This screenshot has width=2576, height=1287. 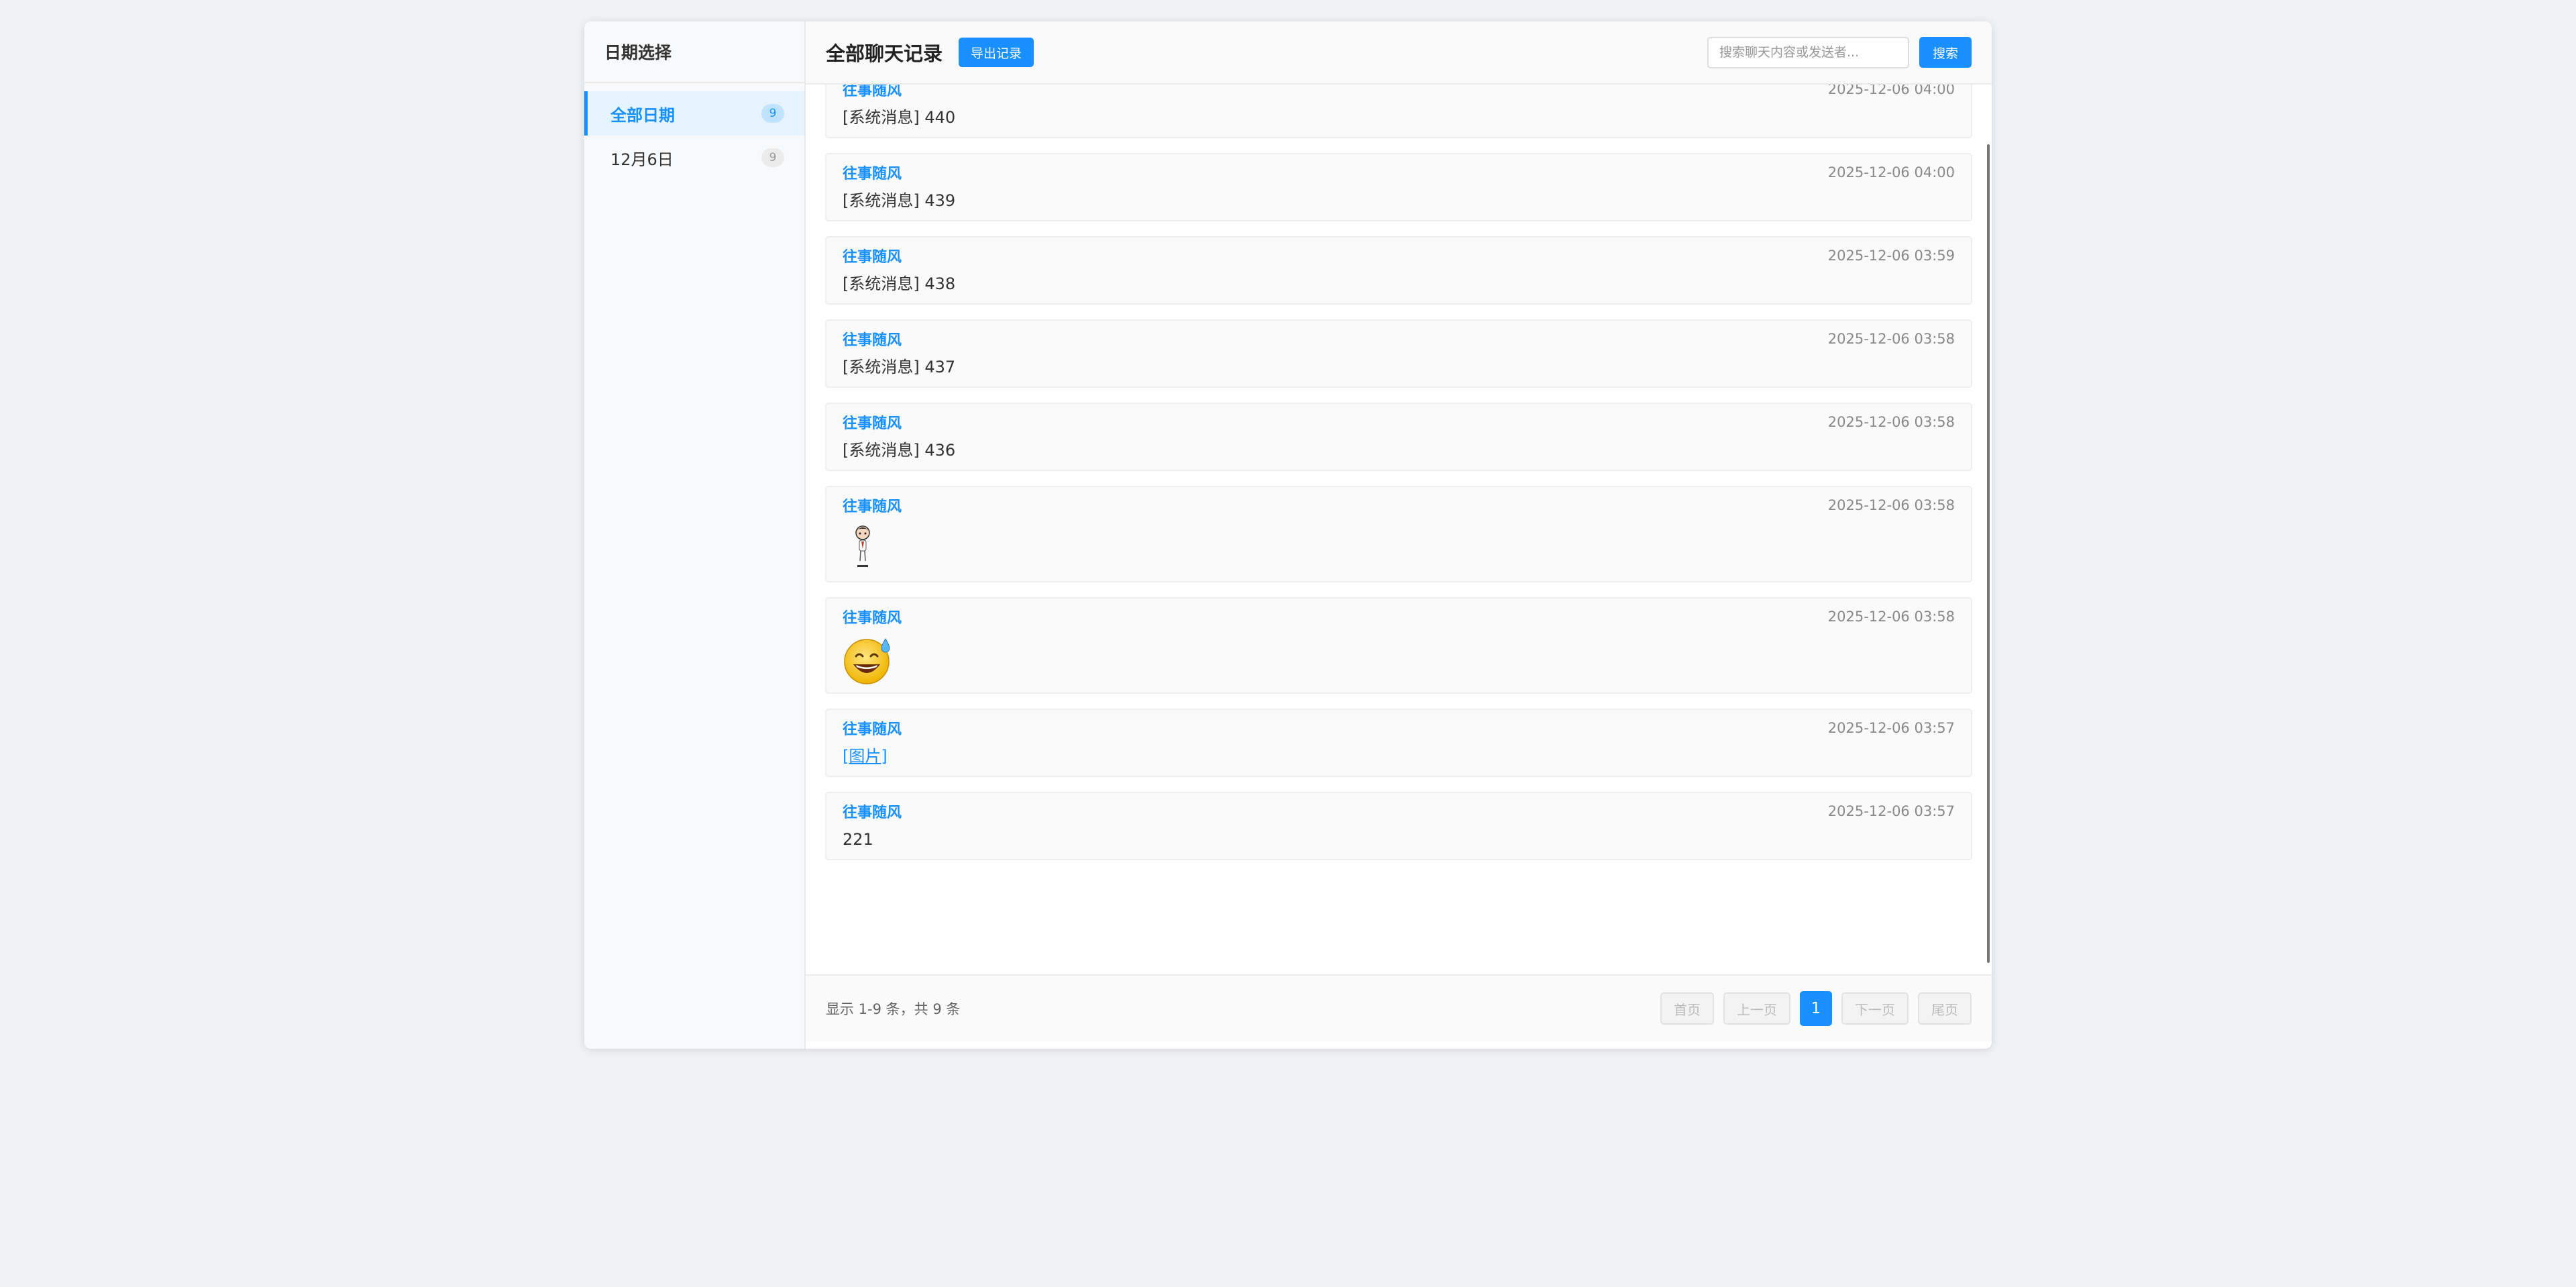 I want to click on pagination-footer: 显示 1-9 条，共 9 条 首页 上一页 1 下一页 尾页, so click(x=1399, y=1007).